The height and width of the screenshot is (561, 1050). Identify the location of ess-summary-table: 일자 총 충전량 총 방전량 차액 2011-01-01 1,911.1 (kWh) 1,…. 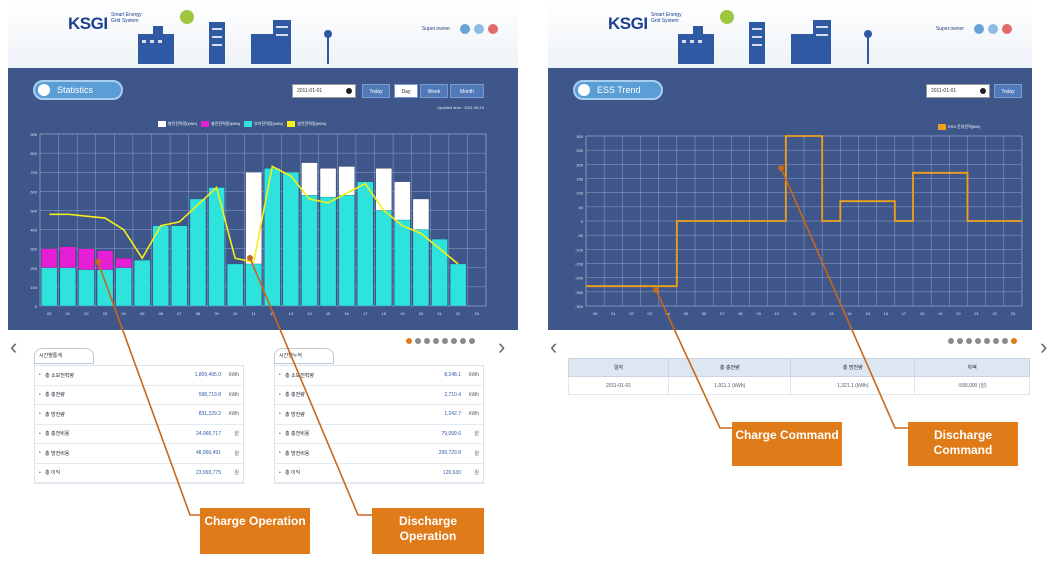
(798, 376).